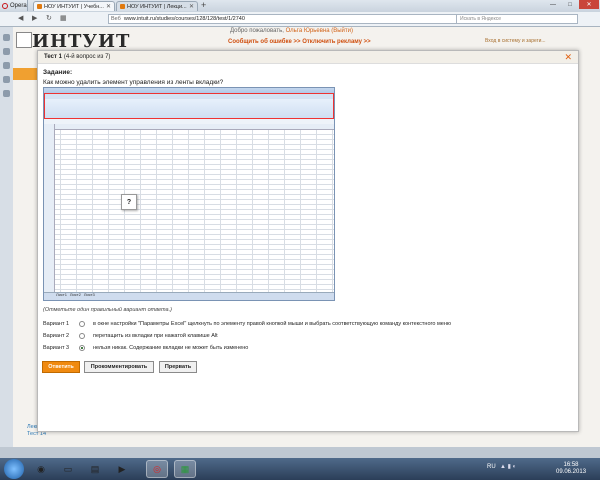  Describe the element at coordinates (308, 57) in the screenshot. I see `modal-header: Тест 1 (4-й вопрос из 7)` at that location.